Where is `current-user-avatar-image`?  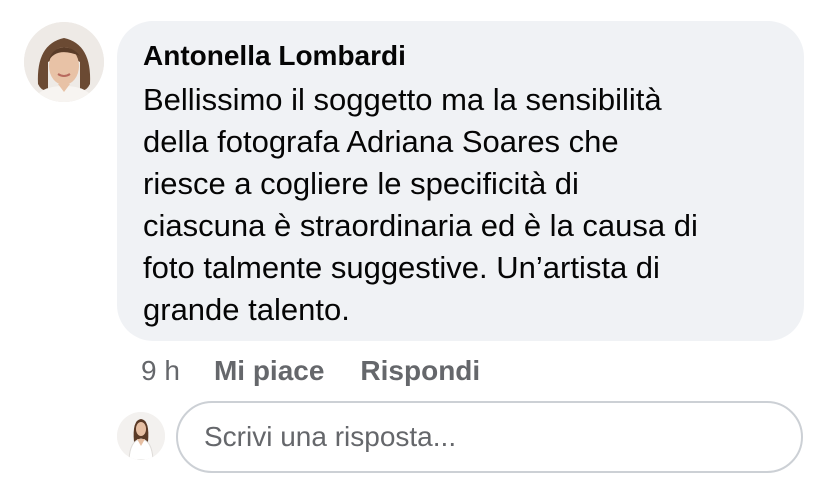 current-user-avatar-image is located at coordinates (141, 436).